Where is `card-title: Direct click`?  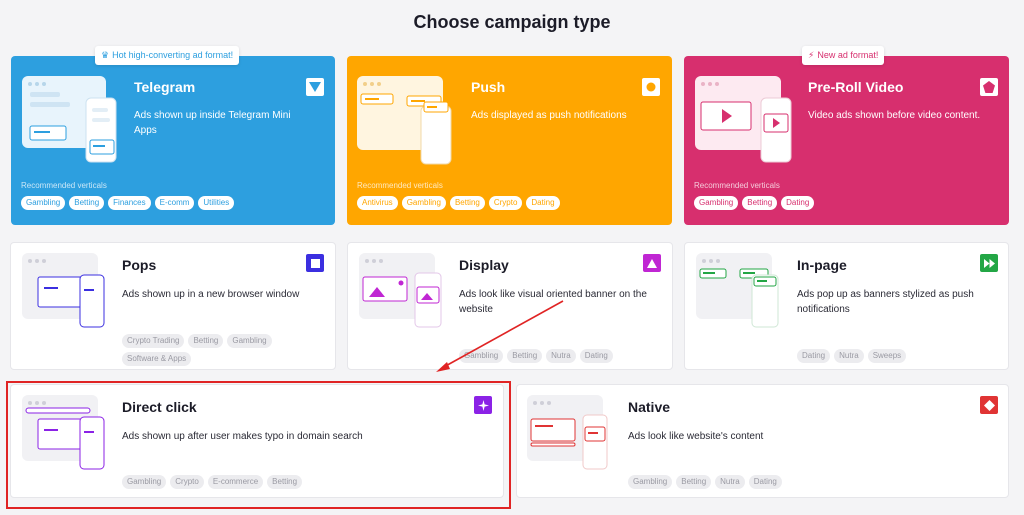 card-title: Direct click is located at coordinates (159, 407).